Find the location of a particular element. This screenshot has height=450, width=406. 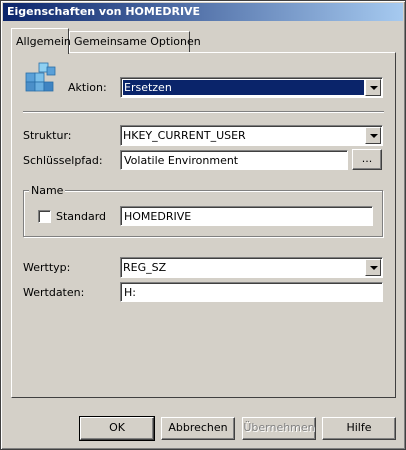

standard-label: Standard is located at coordinates (81, 216).